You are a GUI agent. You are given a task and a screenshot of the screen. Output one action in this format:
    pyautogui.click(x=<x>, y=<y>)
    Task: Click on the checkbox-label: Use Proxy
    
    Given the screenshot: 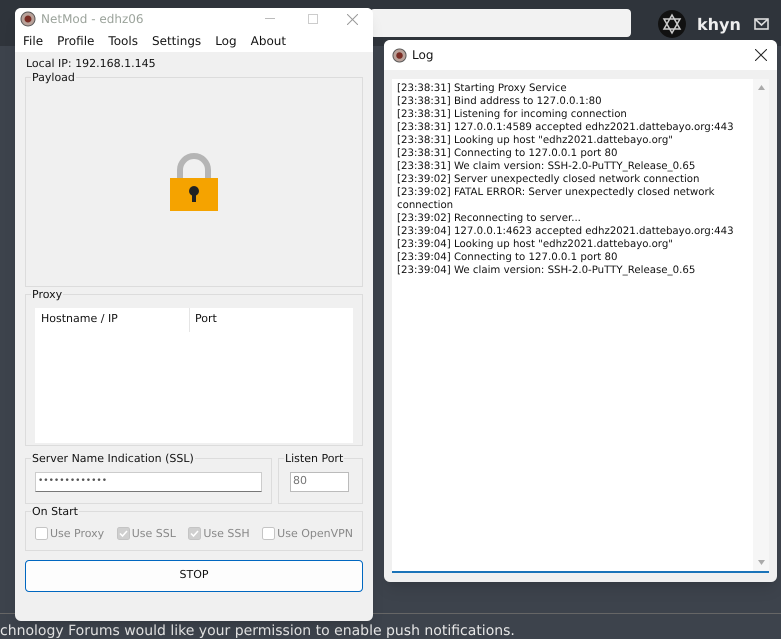 What is the action you would take?
    pyautogui.click(x=77, y=534)
    